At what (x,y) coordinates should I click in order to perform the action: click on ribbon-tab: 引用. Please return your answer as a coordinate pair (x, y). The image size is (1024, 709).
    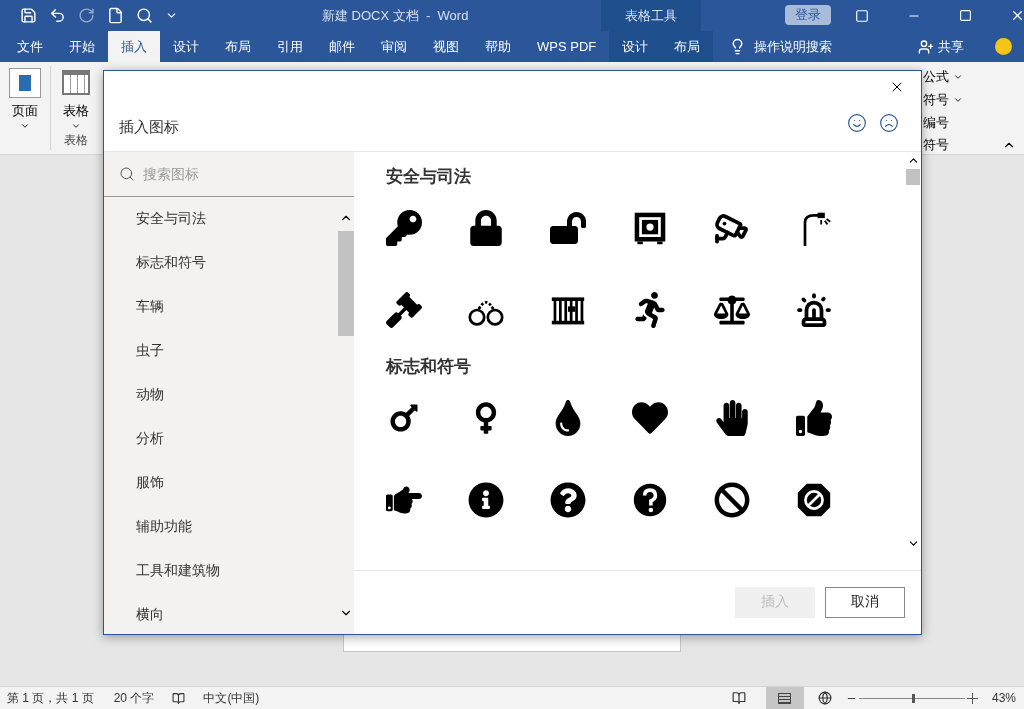
    Looking at the image, I should click on (290, 46).